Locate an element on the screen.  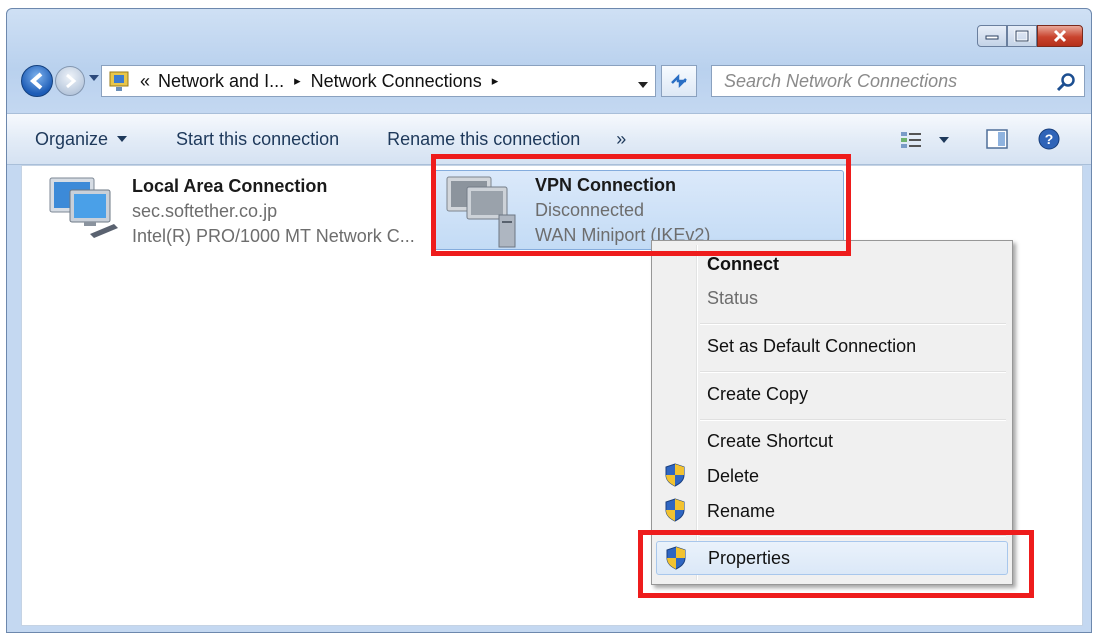
organize-label: Organize is located at coordinates (72, 138).